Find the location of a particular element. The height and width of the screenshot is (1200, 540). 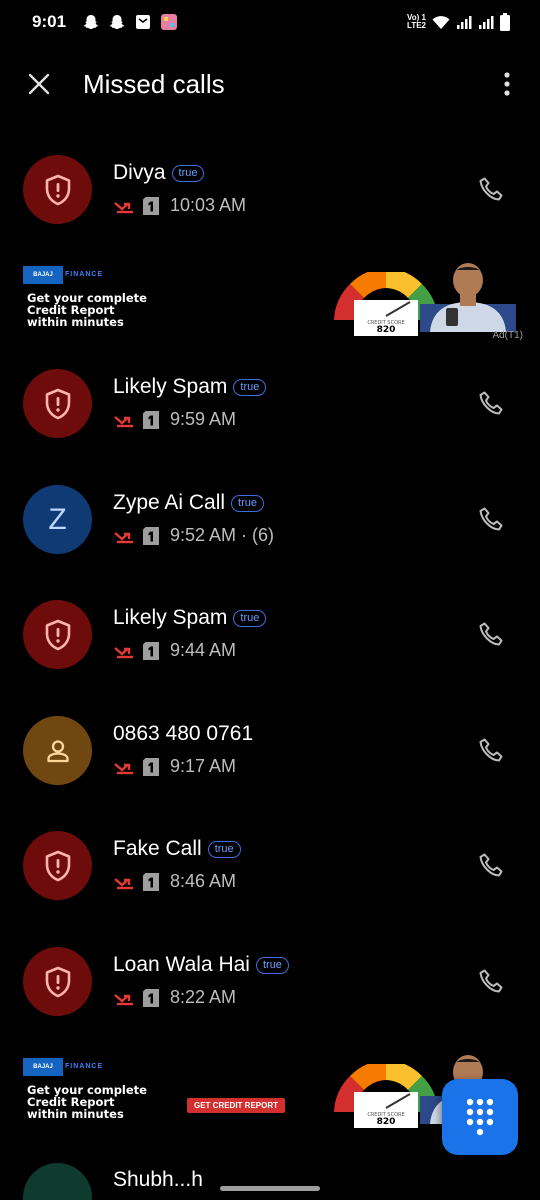

battery-icon is located at coordinates (505, 22).